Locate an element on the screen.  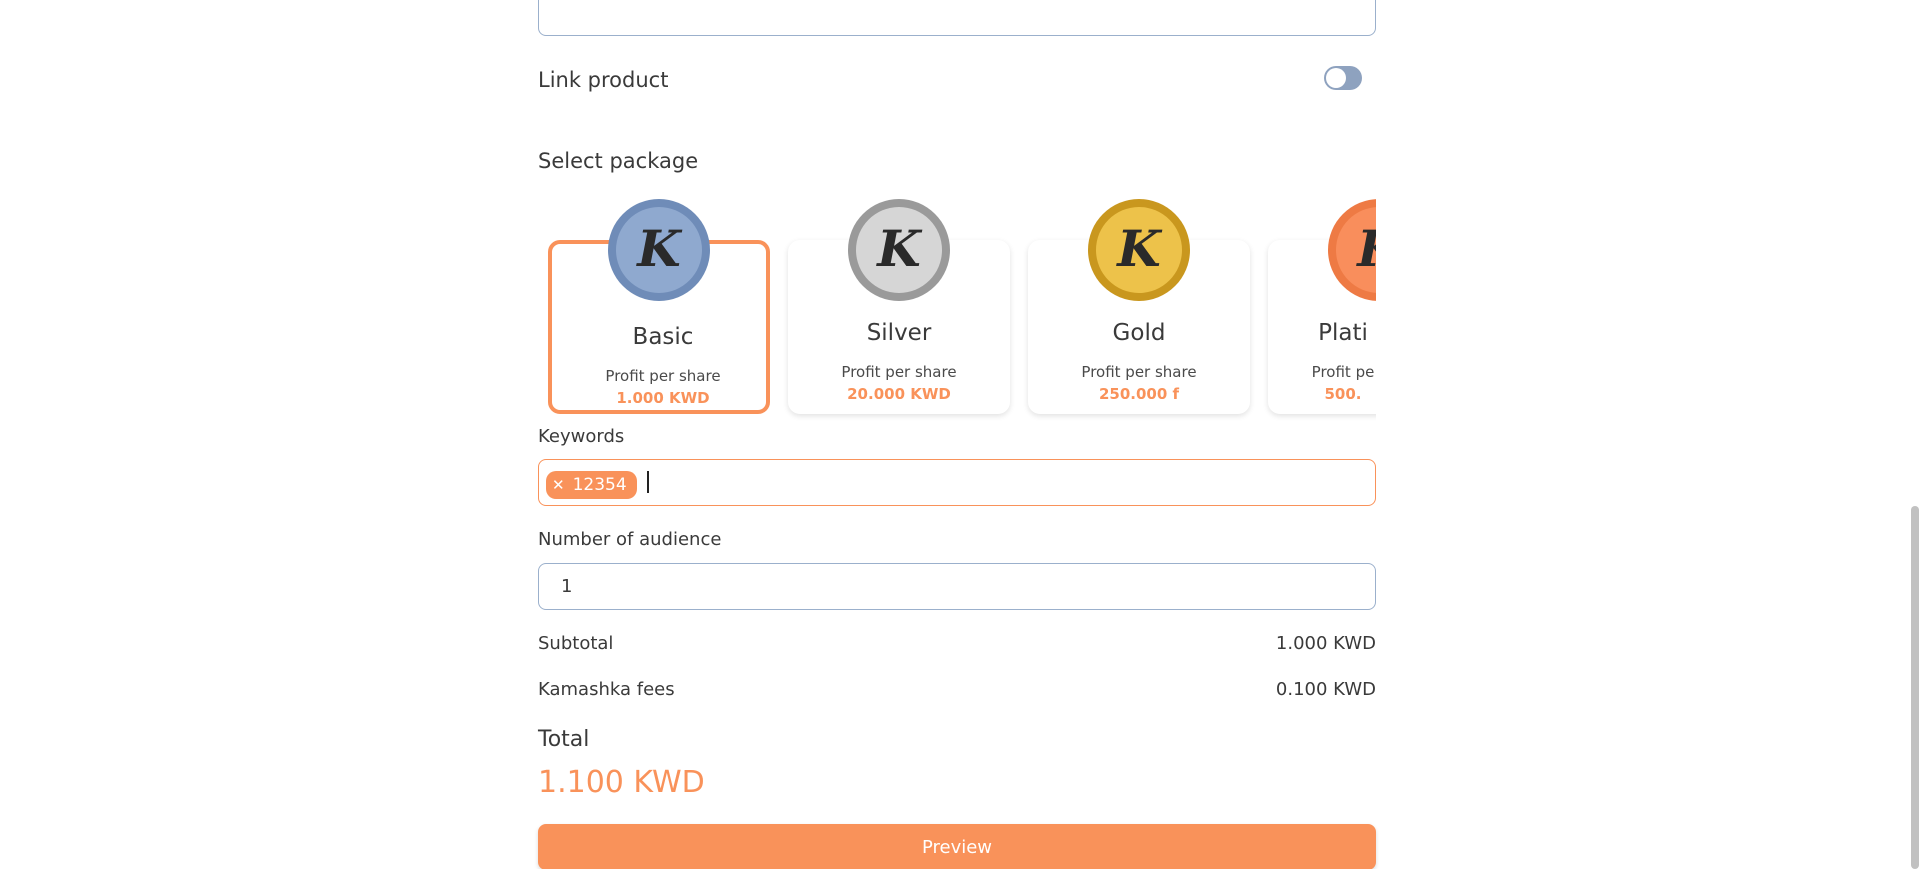
link-product-toggle is located at coordinates (1343, 78).